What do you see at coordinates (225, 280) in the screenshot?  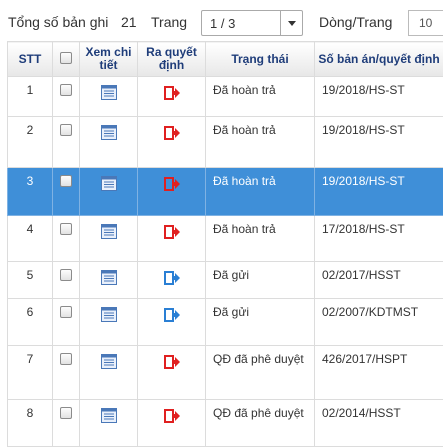 I see `table-row: 5Đã gửi02/2017/HSST` at bounding box center [225, 280].